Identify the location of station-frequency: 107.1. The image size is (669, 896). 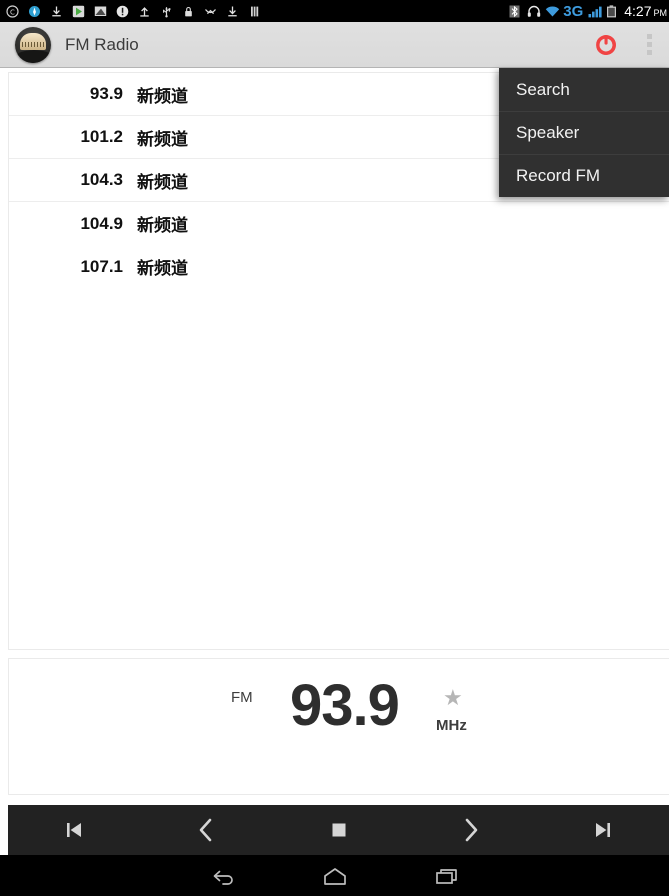
(101, 266).